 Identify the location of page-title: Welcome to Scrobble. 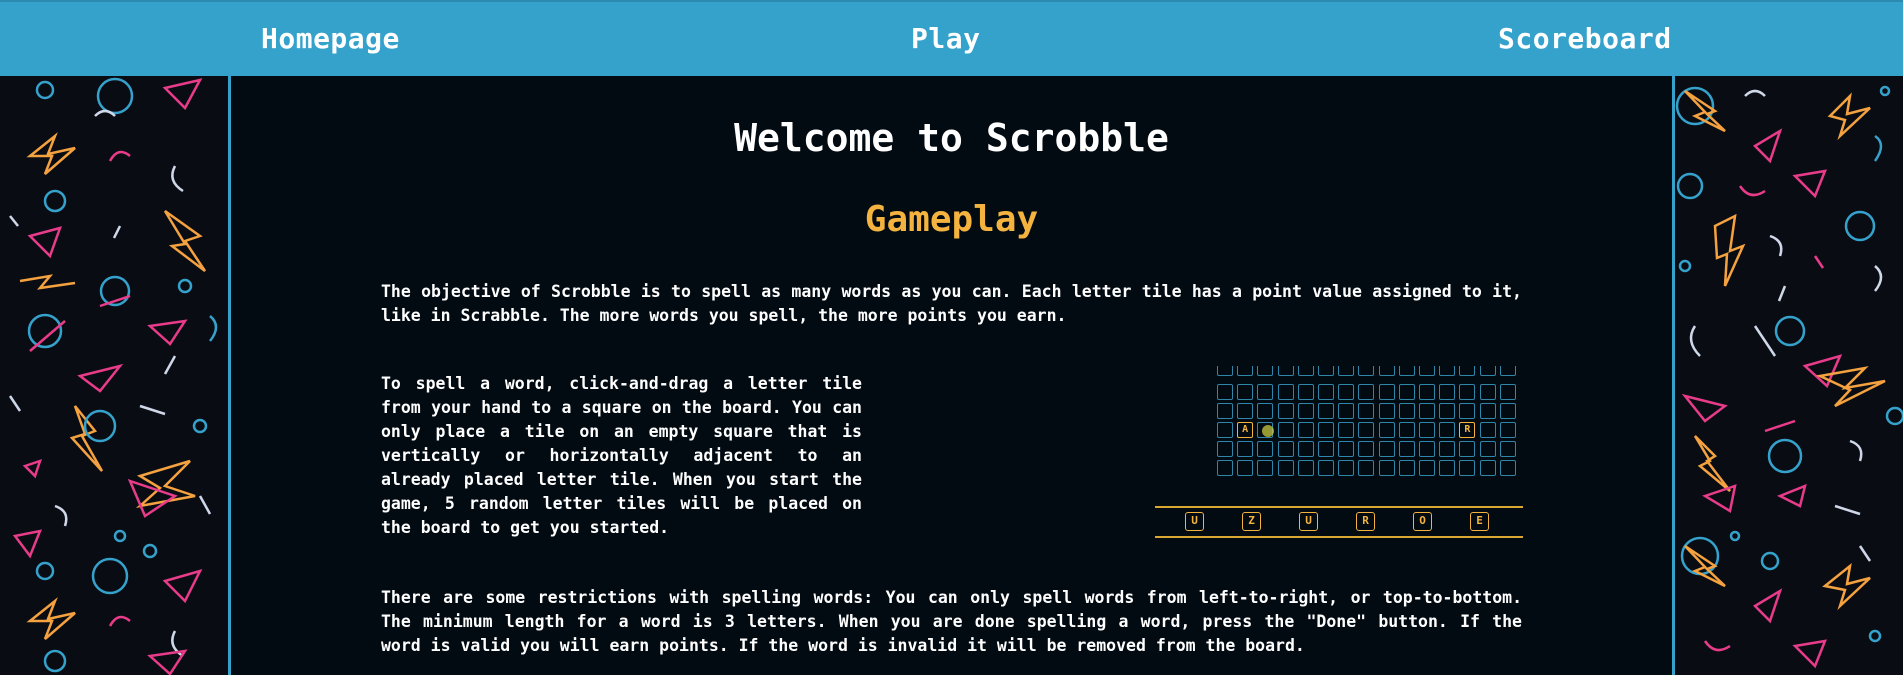
(951, 138).